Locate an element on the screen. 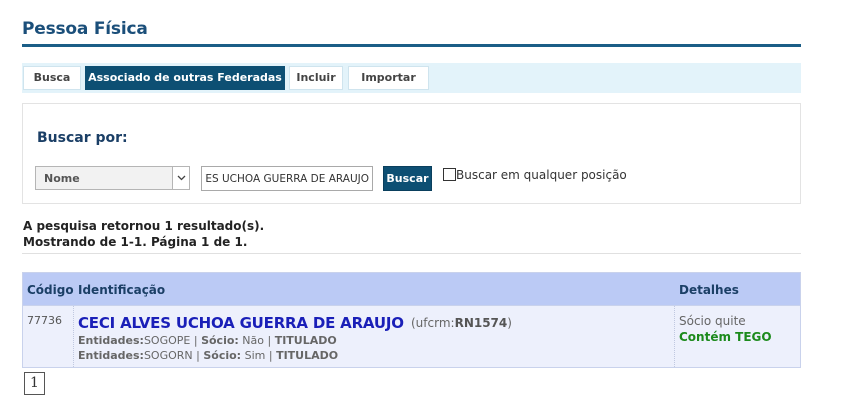 The width and height of the screenshot is (861, 410). tab-importar: Importar is located at coordinates (388, 78).